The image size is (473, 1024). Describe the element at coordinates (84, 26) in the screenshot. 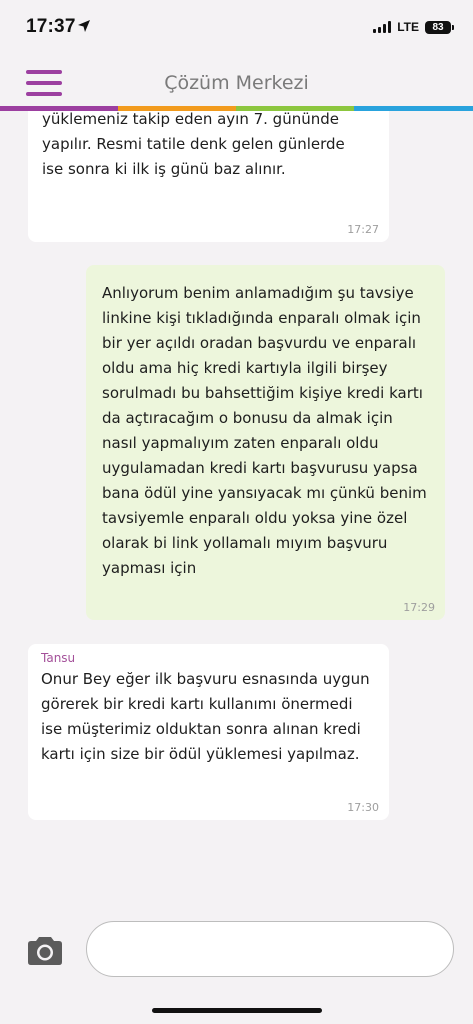

I see `location-arrow-icon` at that location.